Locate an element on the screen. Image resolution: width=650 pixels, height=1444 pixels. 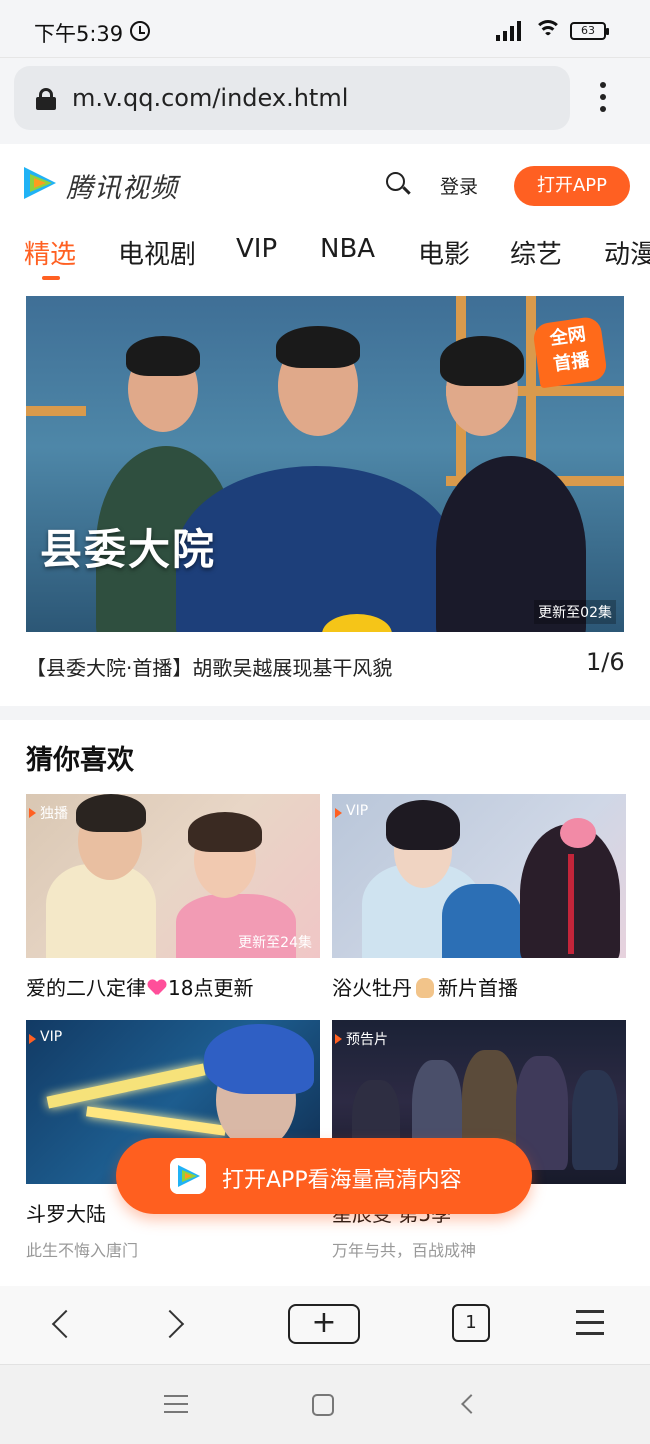
signal-icon is located at coordinates (511, 30).